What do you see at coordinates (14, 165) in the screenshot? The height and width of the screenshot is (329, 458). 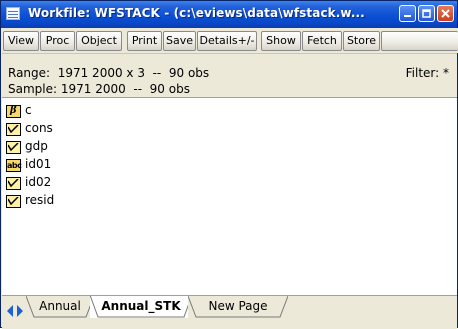 I see `alpha-series-icon: abc` at bounding box center [14, 165].